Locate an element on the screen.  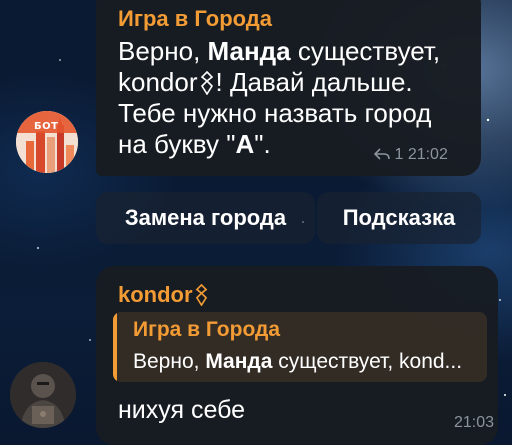
reply-sender: Игра в Города is located at coordinates (206, 329).